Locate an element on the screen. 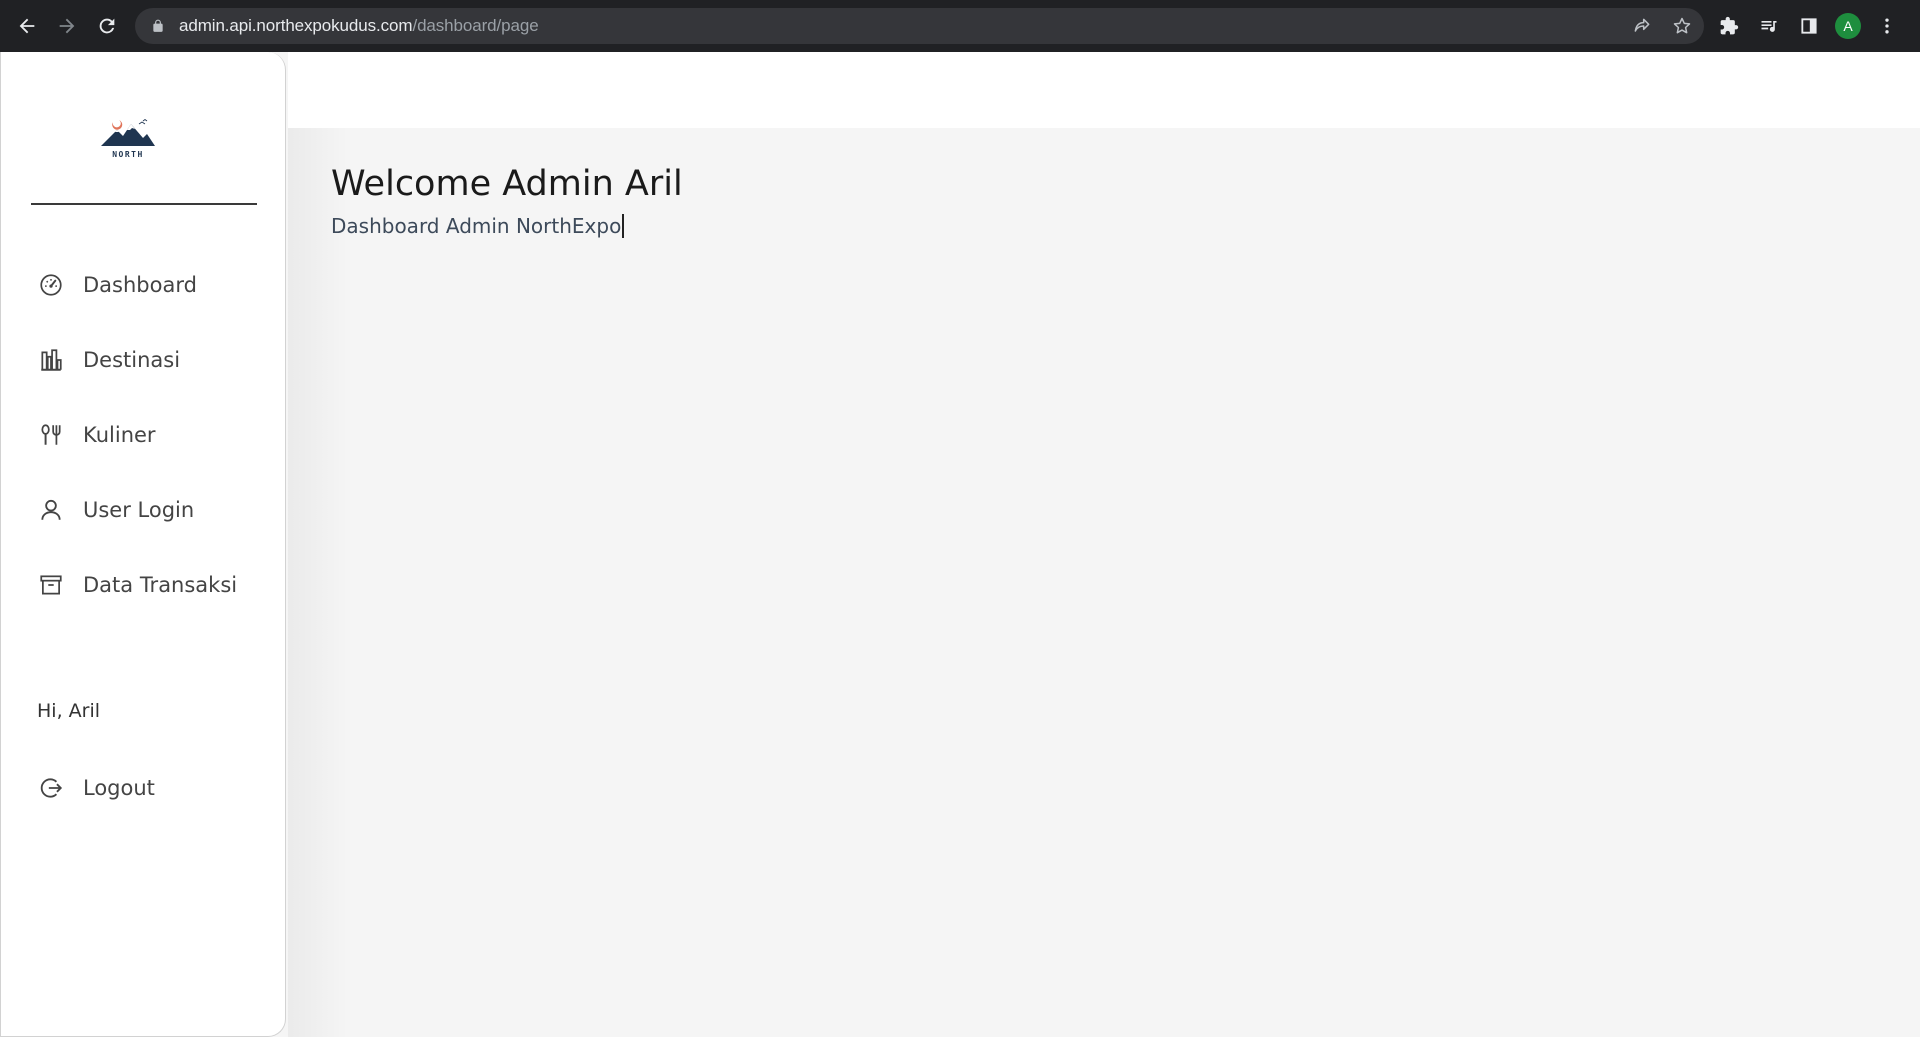 The height and width of the screenshot is (1037, 1920). logo-text: NORTH is located at coordinates (128, 154).